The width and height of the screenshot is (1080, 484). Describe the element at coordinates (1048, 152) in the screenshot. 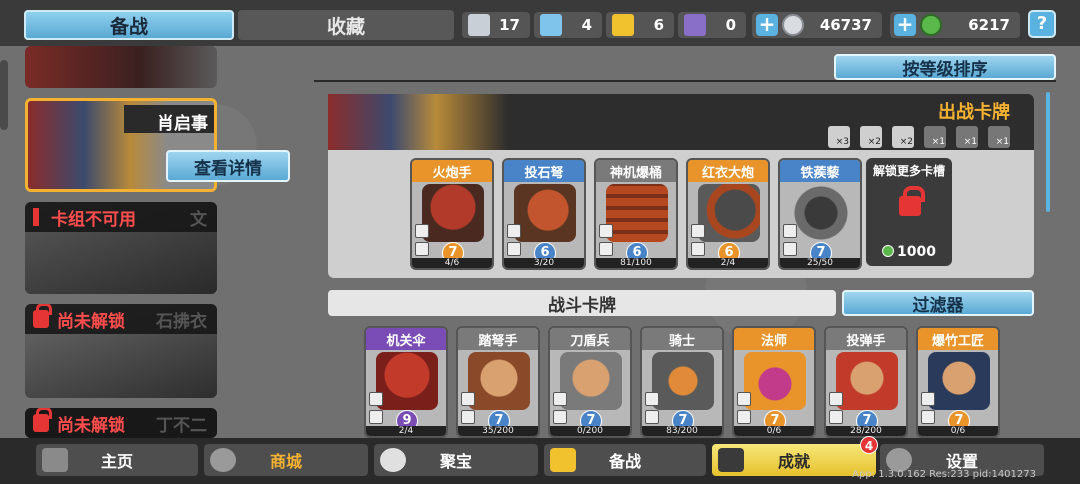

I see `vertical-scrollbar` at that location.